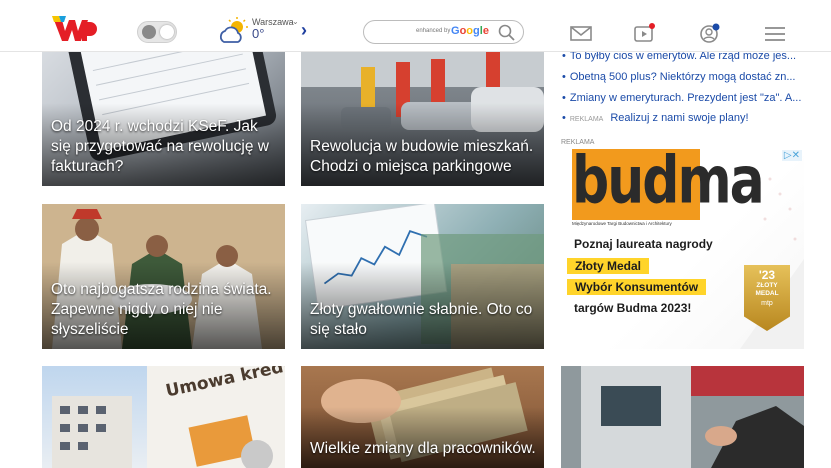 This screenshot has width=831, height=468. I want to click on user-icon, so click(710, 33).